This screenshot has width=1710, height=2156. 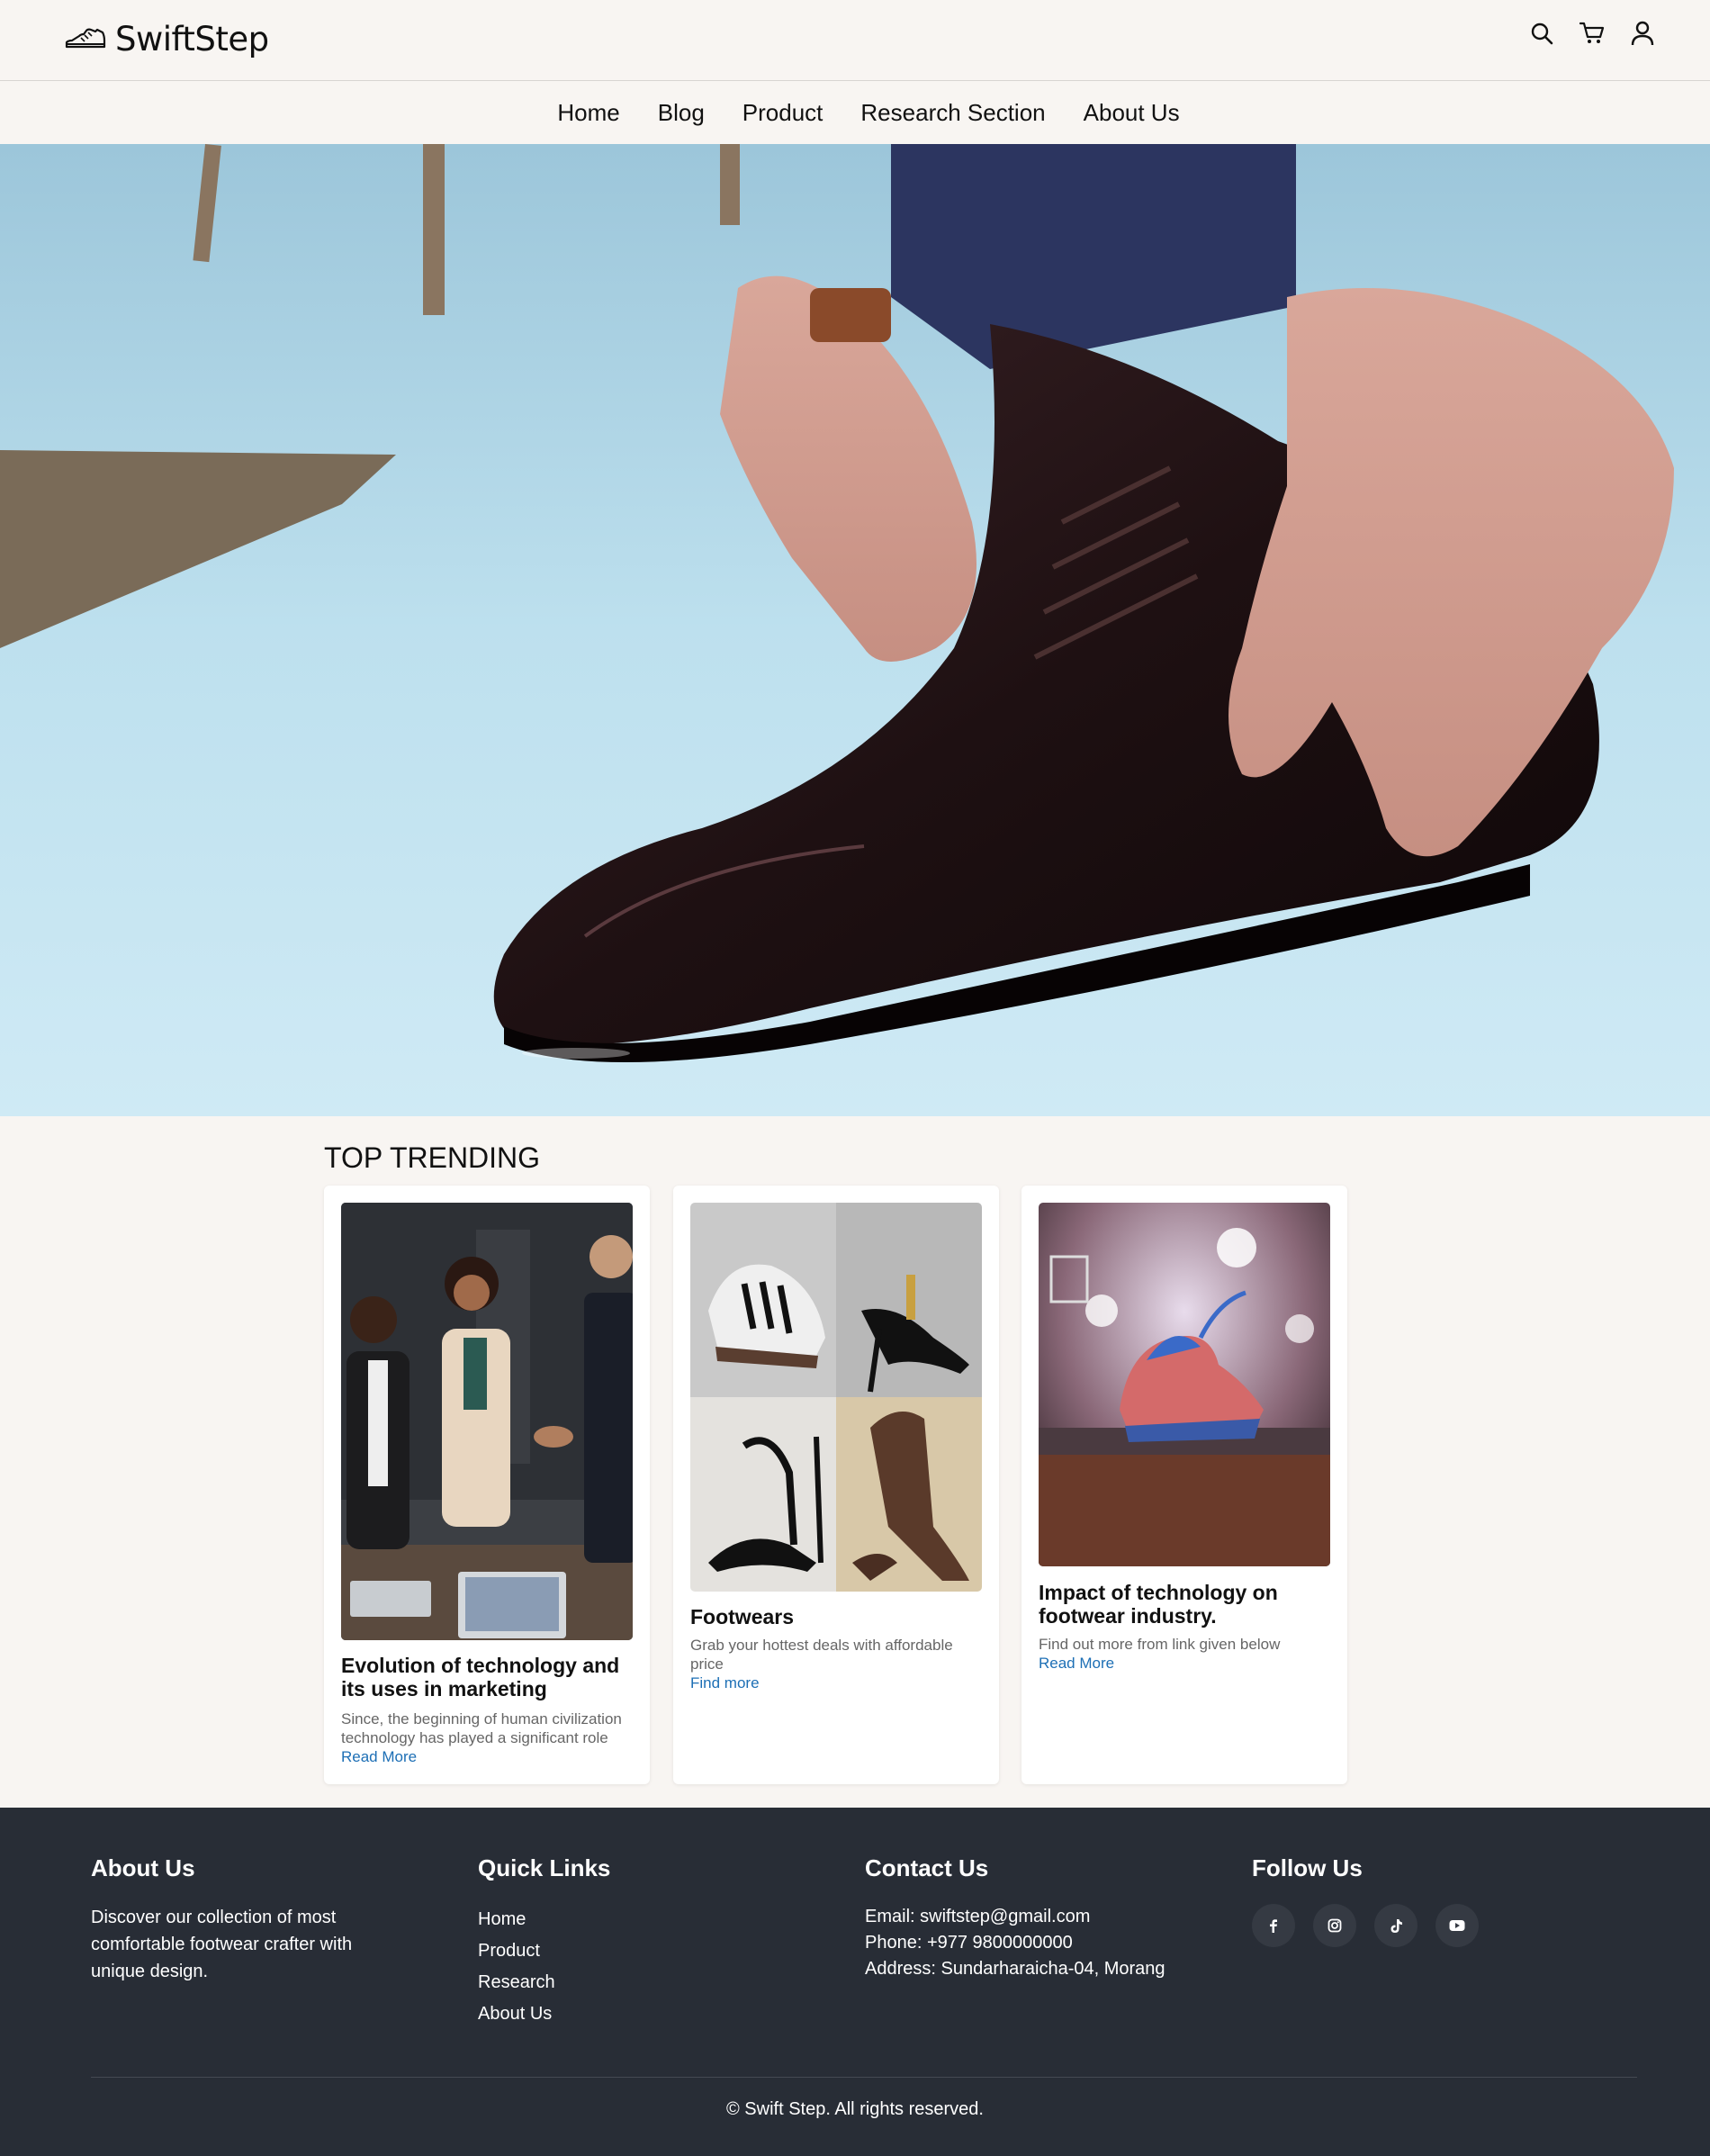 I want to click on card-title: Footwears, so click(x=742, y=1616).